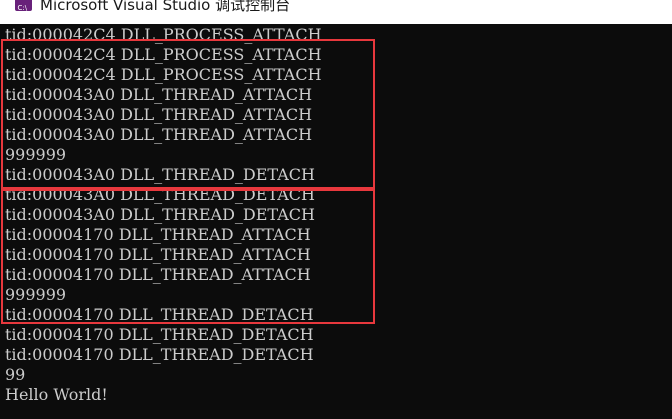 Image resolution: width=672 pixels, height=419 pixels. I want to click on window-title: Microsoft Visual Studio 调试控制台, so click(165, 7).